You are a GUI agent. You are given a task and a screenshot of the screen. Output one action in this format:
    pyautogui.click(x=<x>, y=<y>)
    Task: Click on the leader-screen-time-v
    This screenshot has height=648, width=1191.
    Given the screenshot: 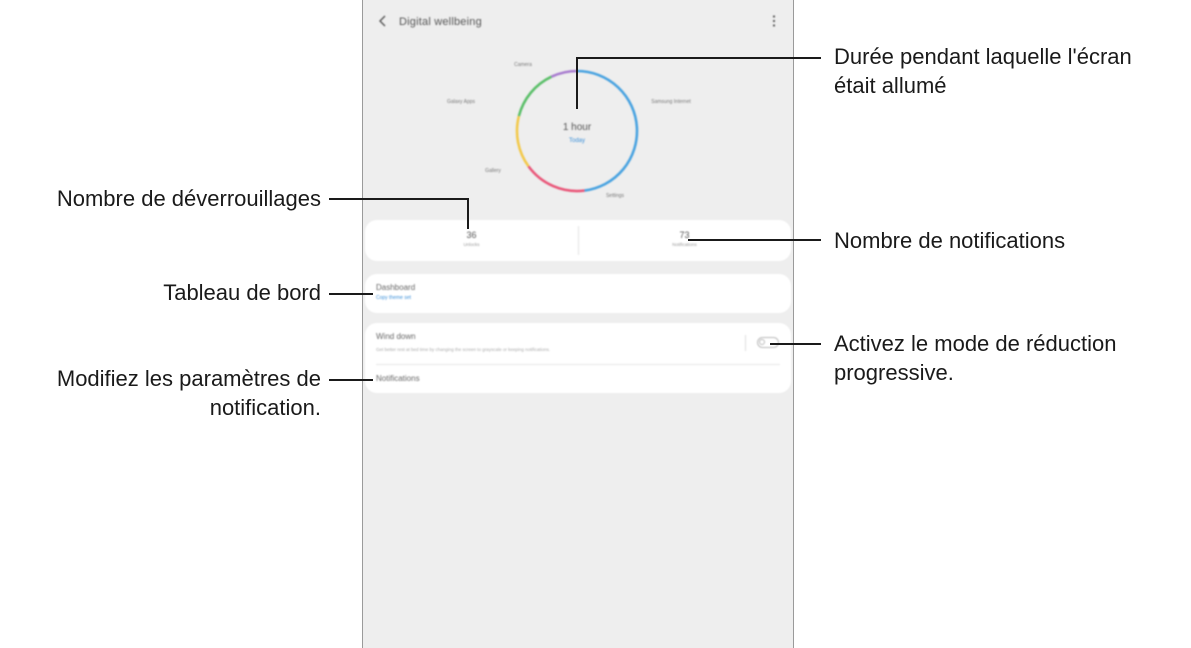 What is the action you would take?
    pyautogui.click(x=577, y=83)
    